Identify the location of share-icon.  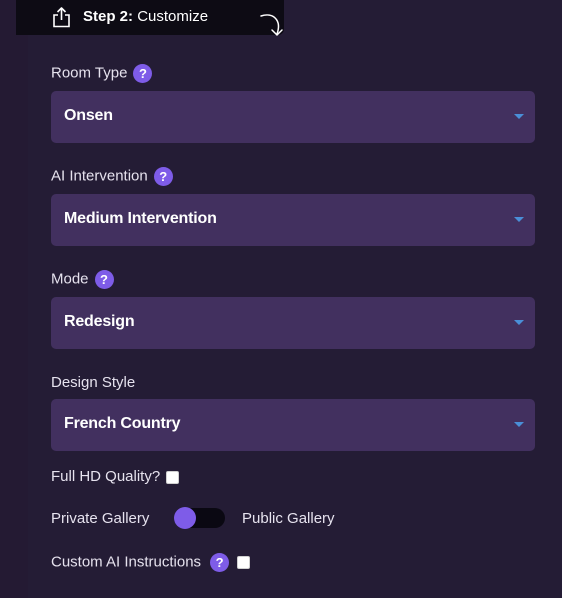
(61, 17).